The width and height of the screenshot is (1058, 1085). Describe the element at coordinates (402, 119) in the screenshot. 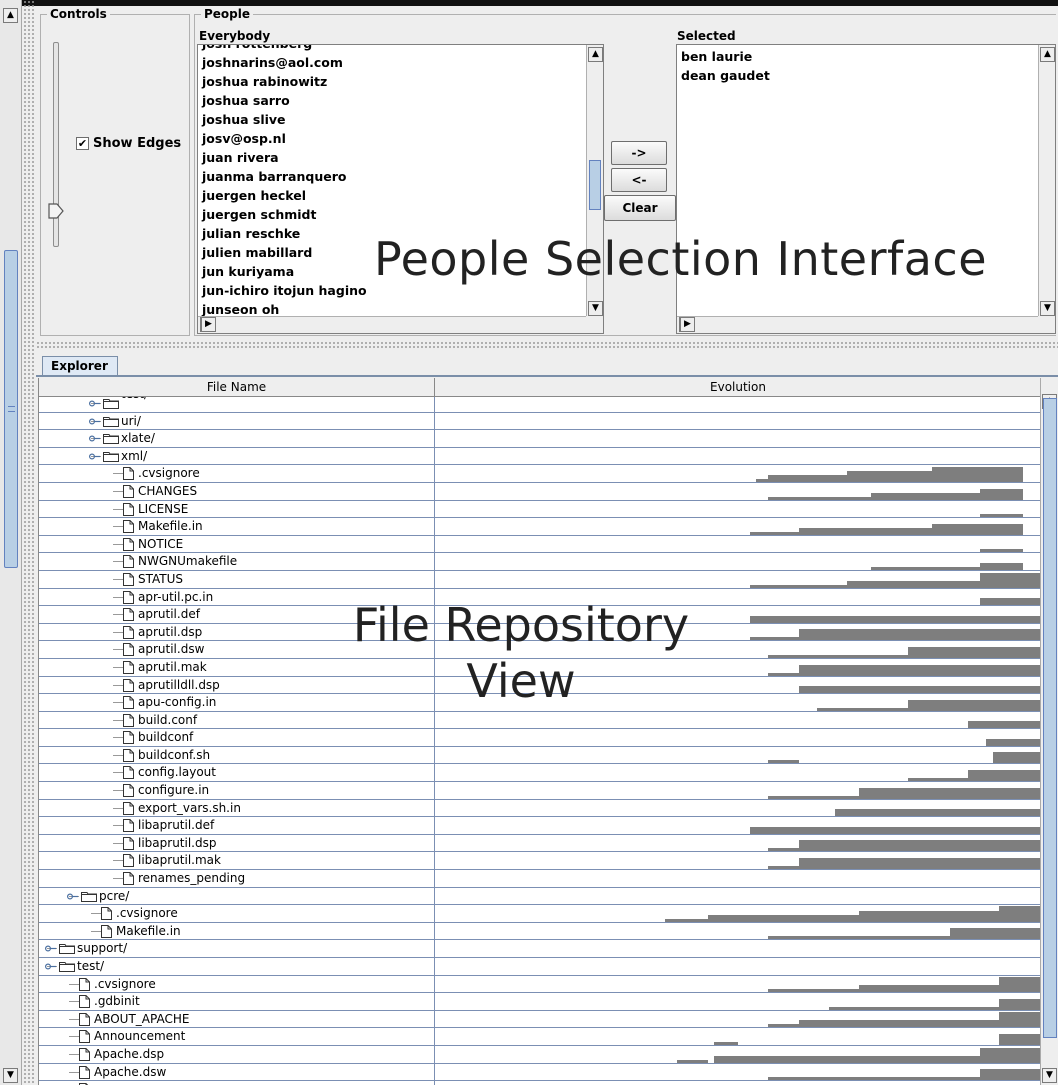

I see `list-item: joshua slive` at that location.